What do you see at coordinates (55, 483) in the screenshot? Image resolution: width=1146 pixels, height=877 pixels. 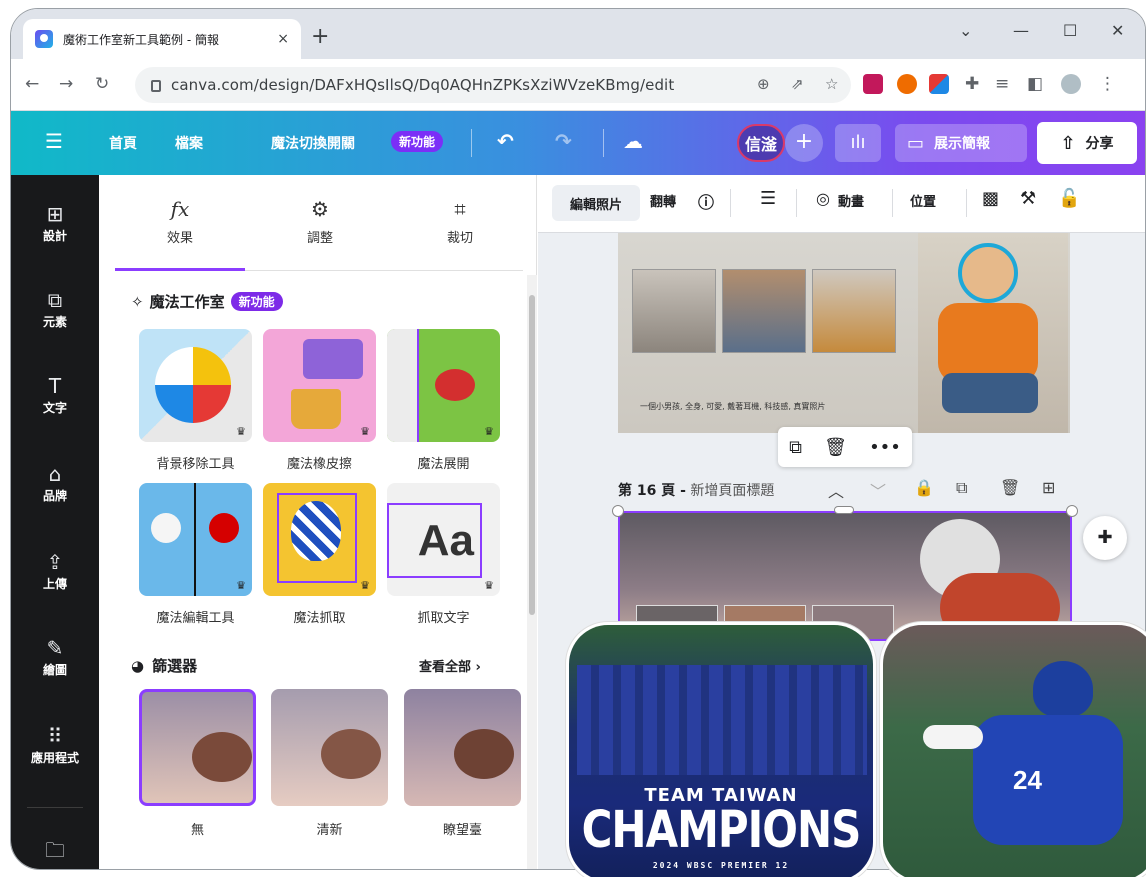 I see `rail-item-brand: ⌂ 品牌` at bounding box center [55, 483].